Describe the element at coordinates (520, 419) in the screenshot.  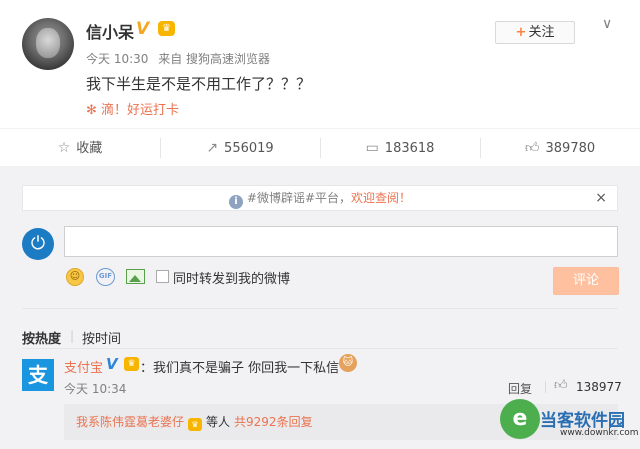
I see `watermark-logo-icon: e` at that location.